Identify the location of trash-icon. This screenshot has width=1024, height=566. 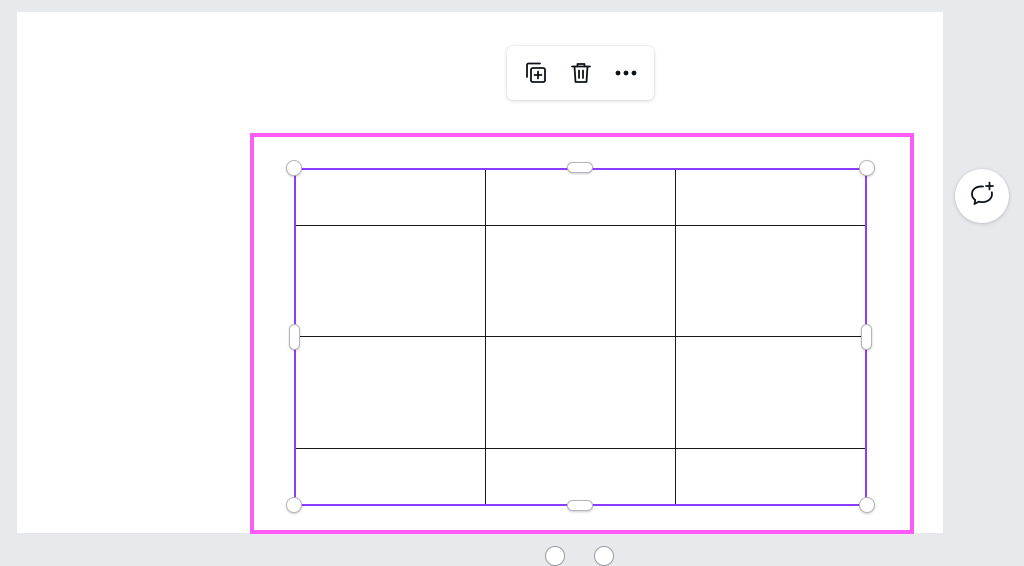
(581, 73).